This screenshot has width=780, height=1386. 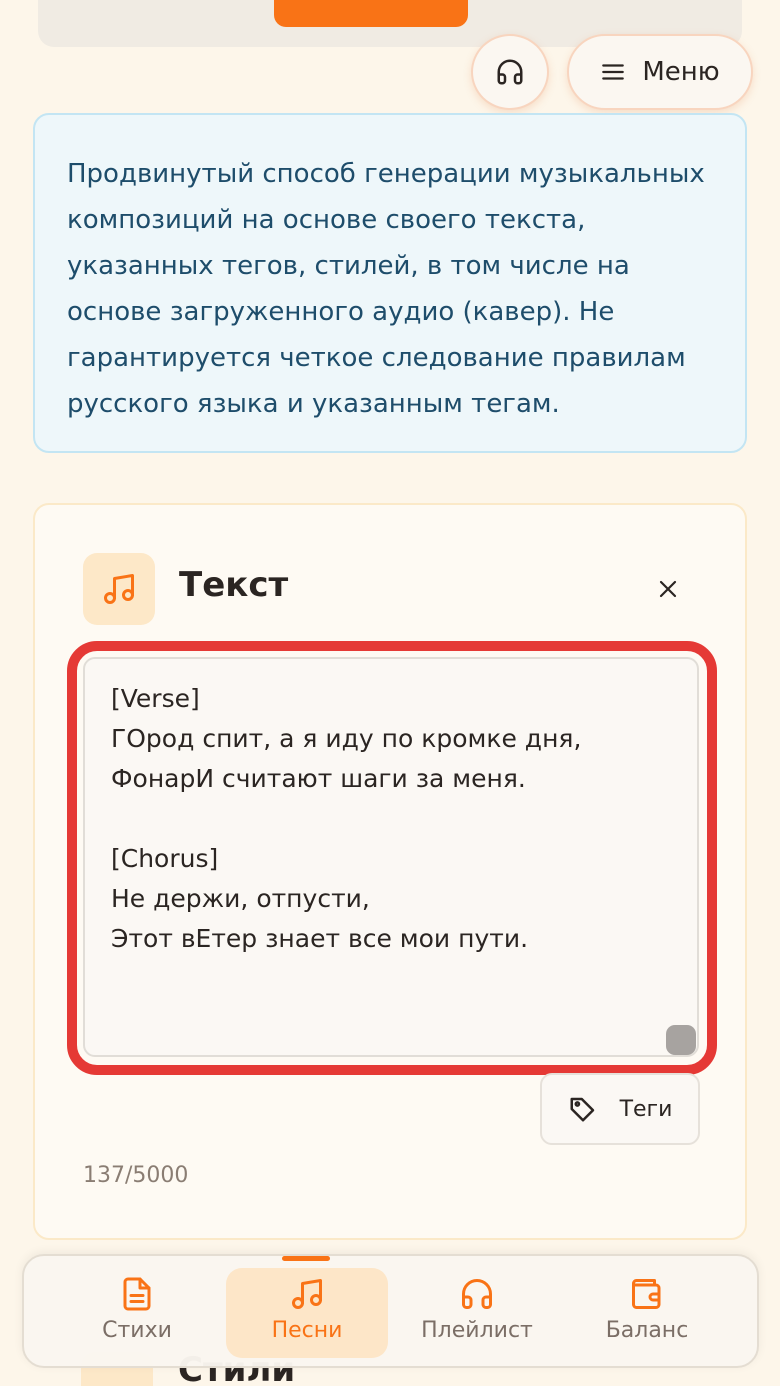 What do you see at coordinates (137, 1330) in the screenshot?
I see `nav-label: Стихи` at bounding box center [137, 1330].